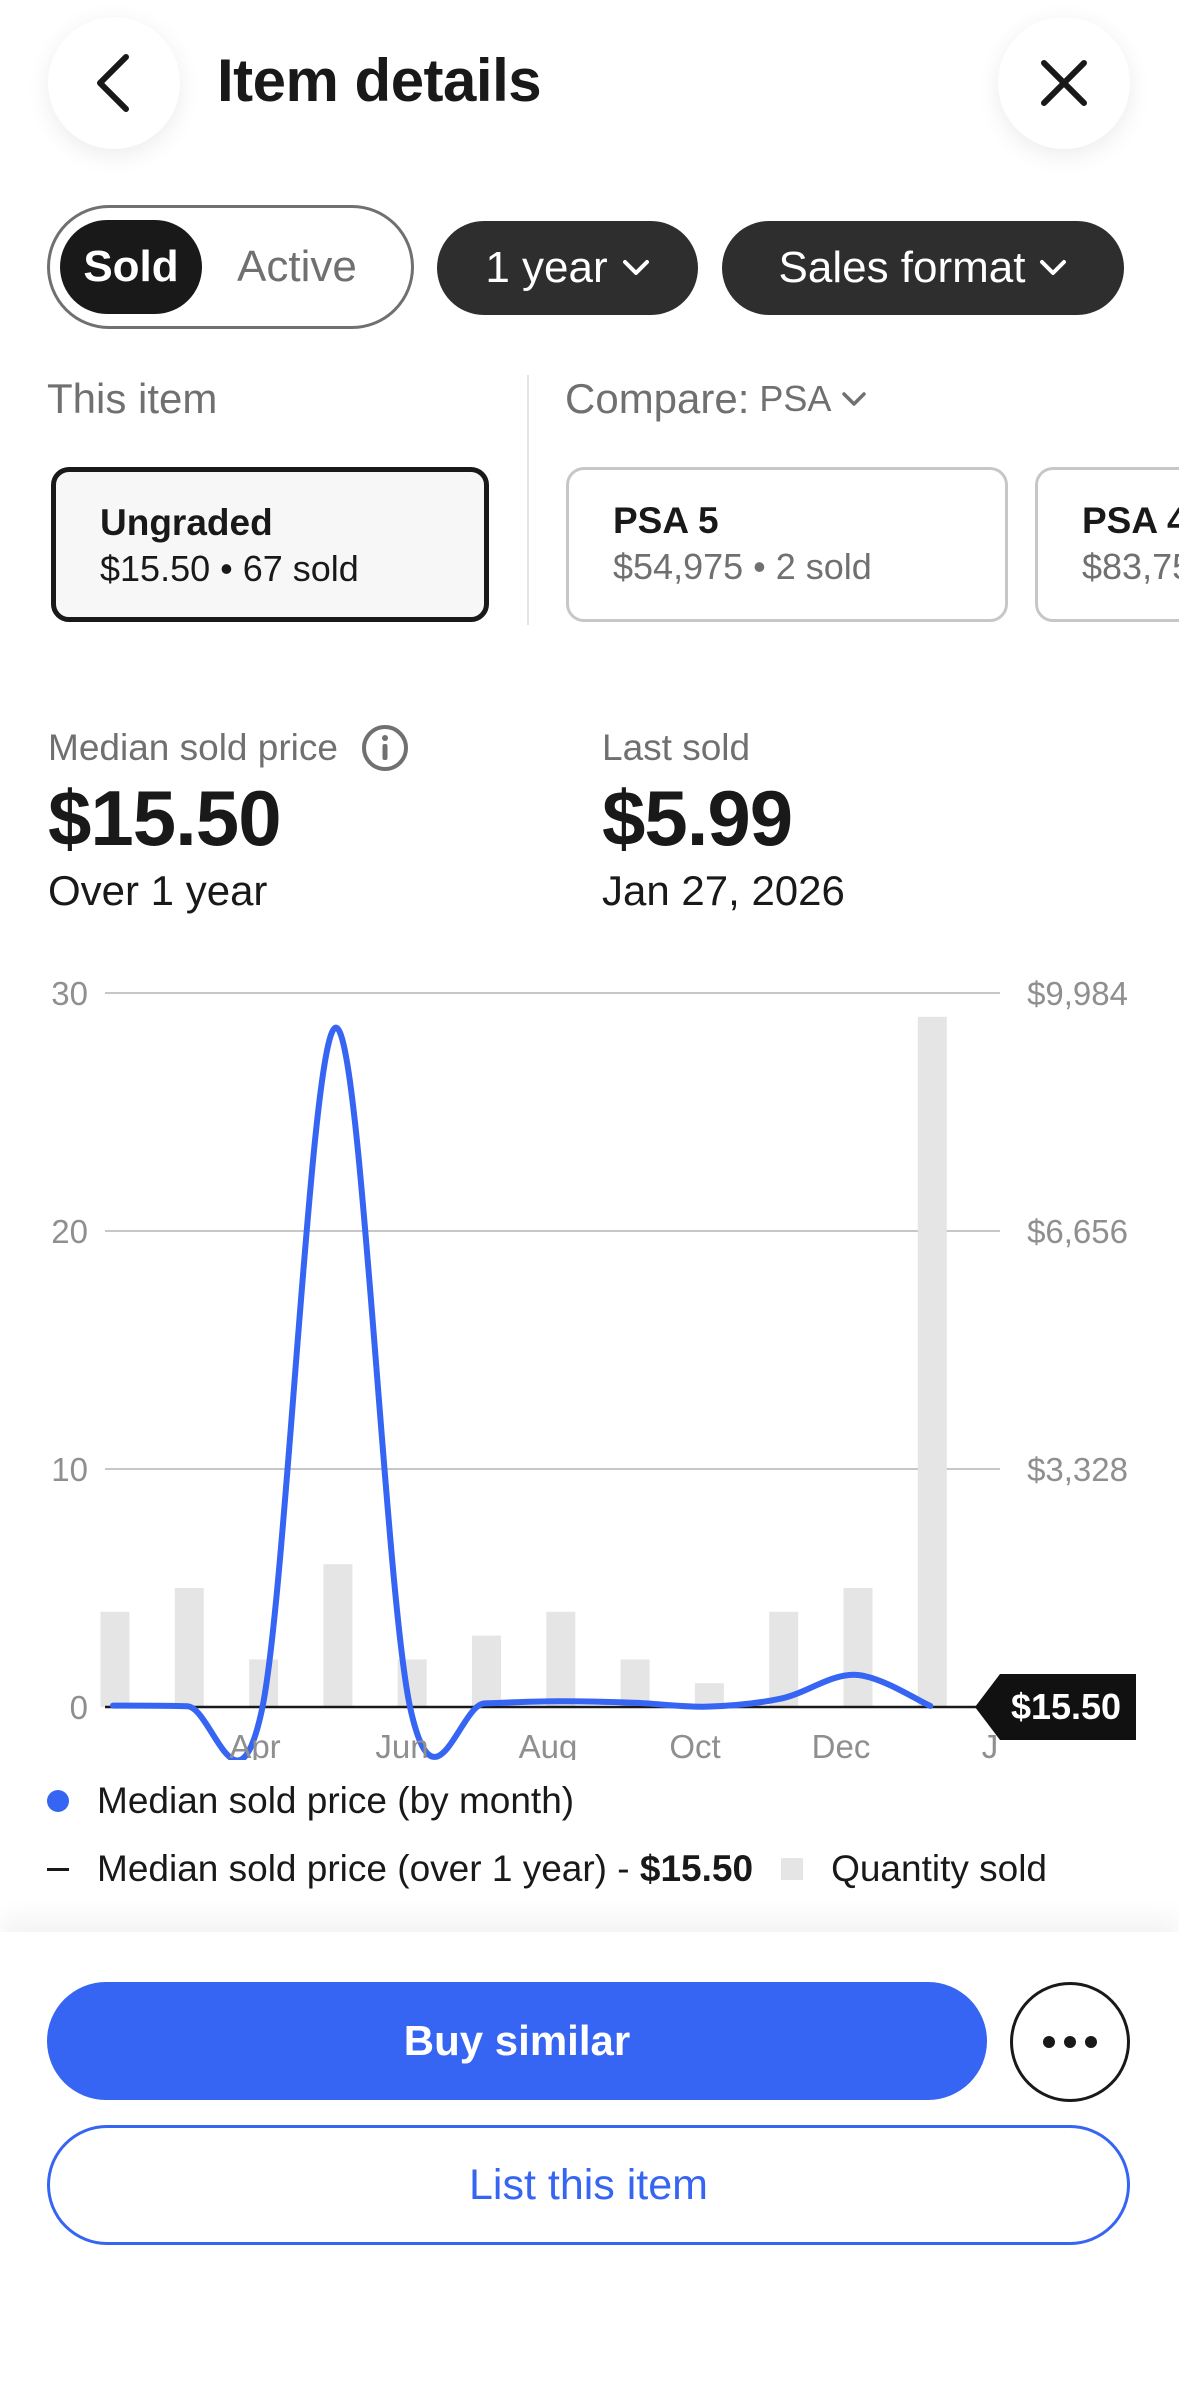 This screenshot has height=2396, width=1179. What do you see at coordinates (1077, 1231) in the screenshot?
I see `y2-tick-label: $6,656` at bounding box center [1077, 1231].